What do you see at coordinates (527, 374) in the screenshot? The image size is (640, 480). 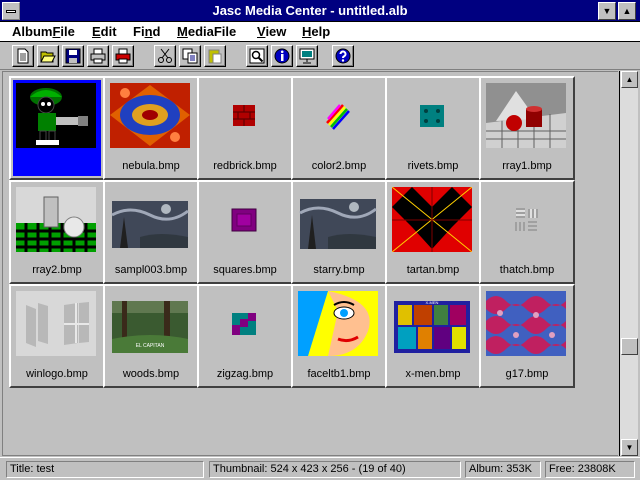 I see `thumbnail-label: g17.bmp` at bounding box center [527, 374].